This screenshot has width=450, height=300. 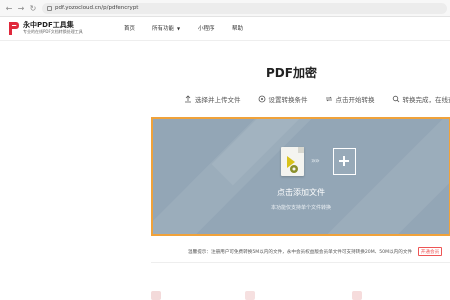 What do you see at coordinates (53, 31) in the screenshot?
I see `brand-tagline: 专业的在线PDF文档转换处理工具` at bounding box center [53, 31].